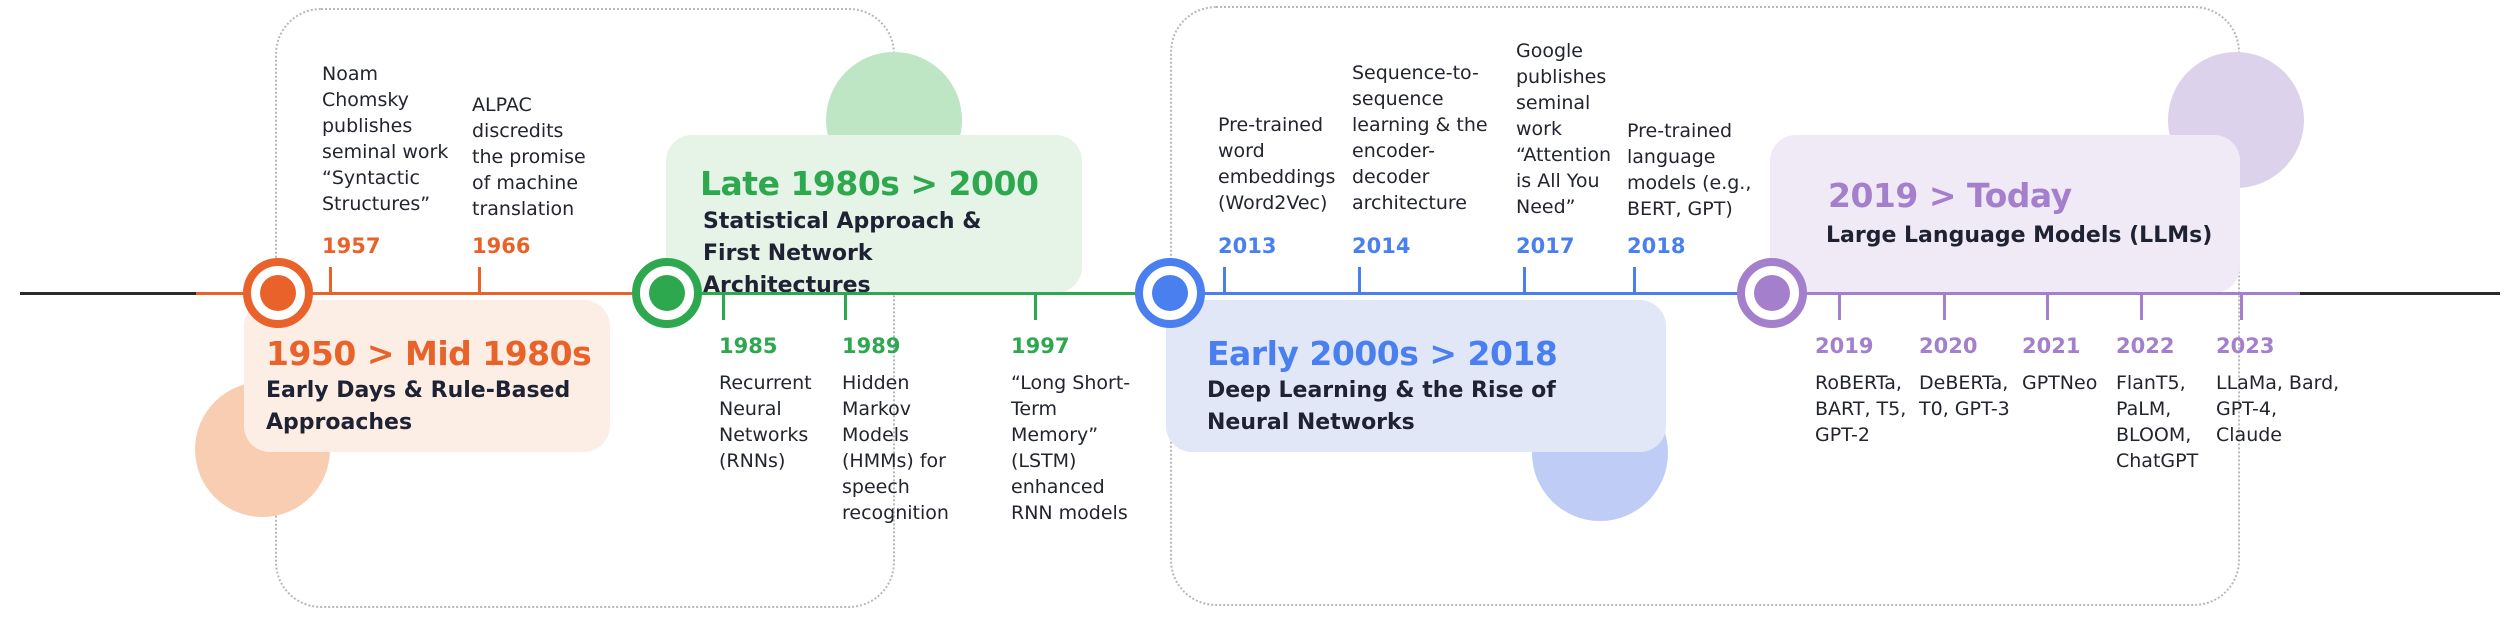  I want to click on tick-2022, so click(2141, 307).